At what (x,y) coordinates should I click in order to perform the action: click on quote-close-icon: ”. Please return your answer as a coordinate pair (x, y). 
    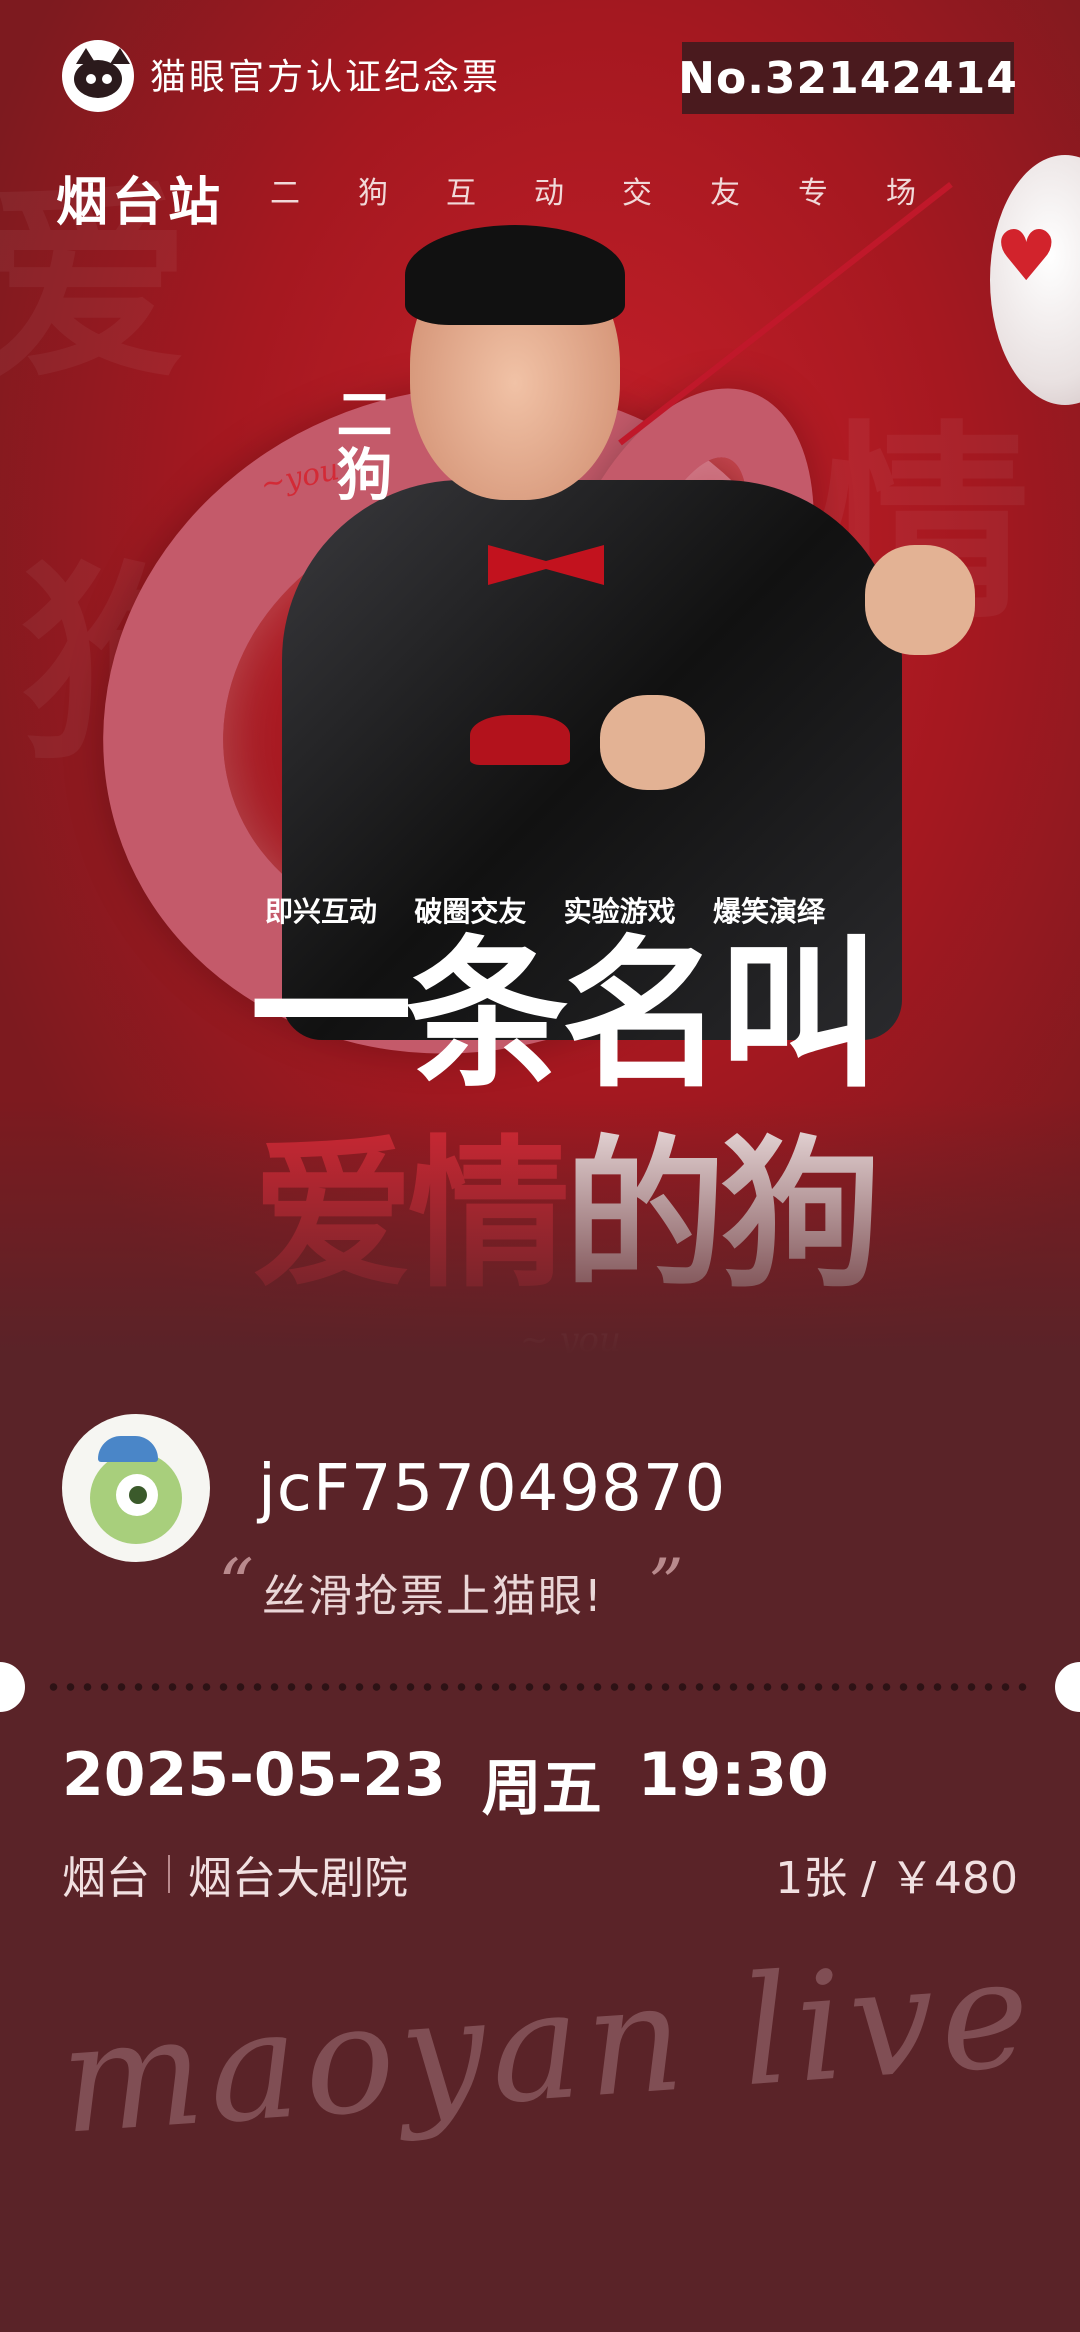
    Looking at the image, I should click on (666, 1585).